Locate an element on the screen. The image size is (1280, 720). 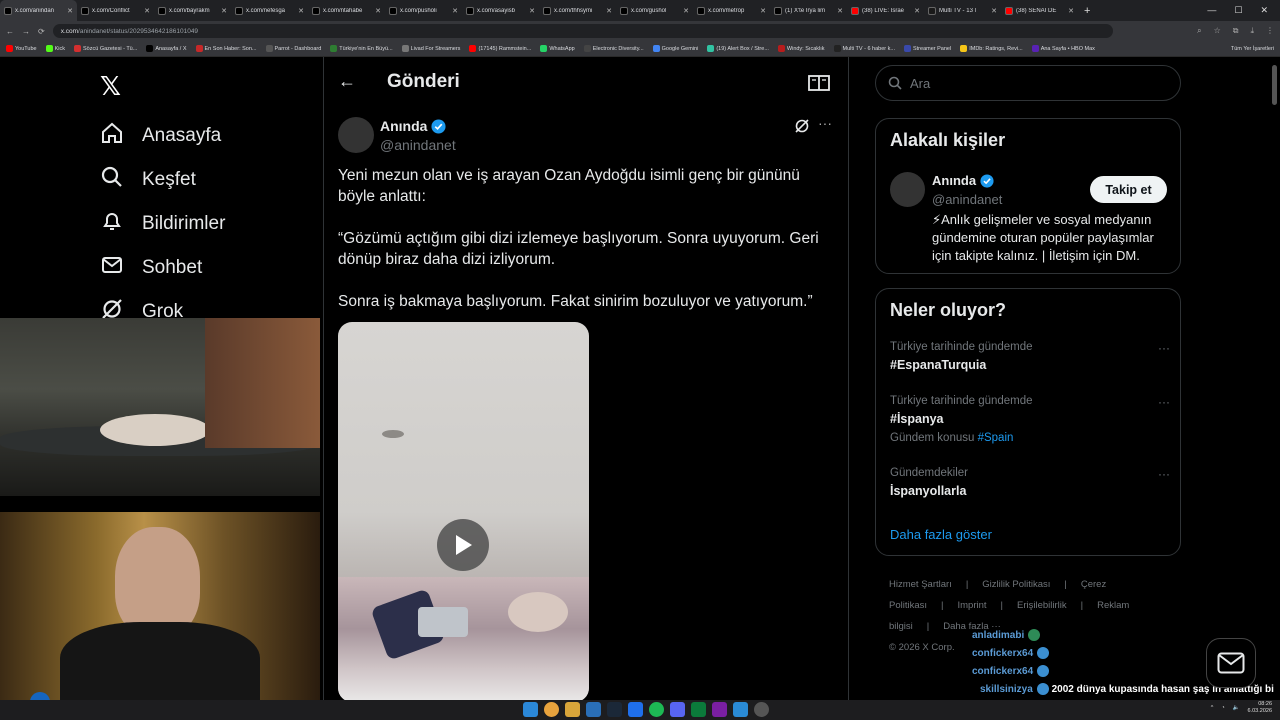
clock: 08:26 6.03.2026 is located at coordinates (1260, 708).